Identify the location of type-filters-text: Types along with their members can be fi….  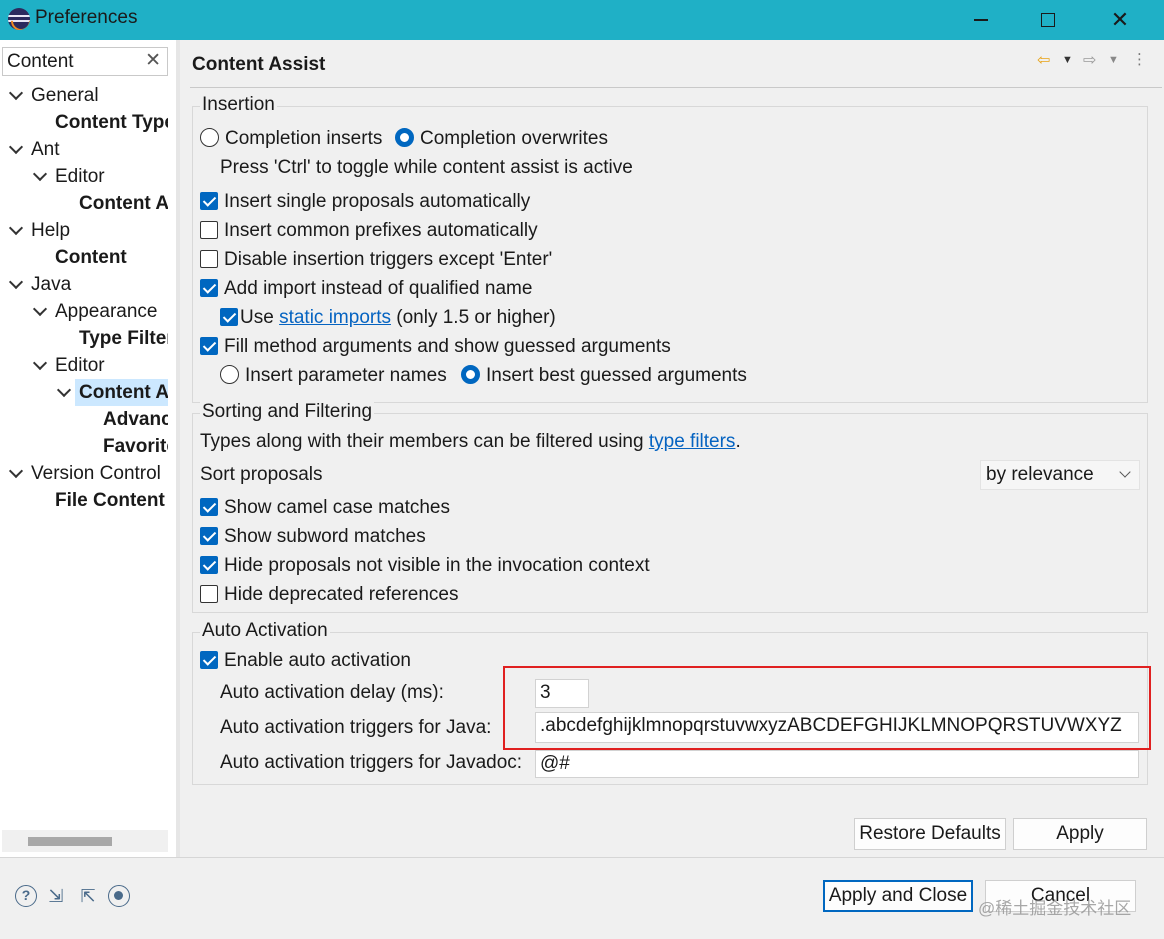
(470, 441).